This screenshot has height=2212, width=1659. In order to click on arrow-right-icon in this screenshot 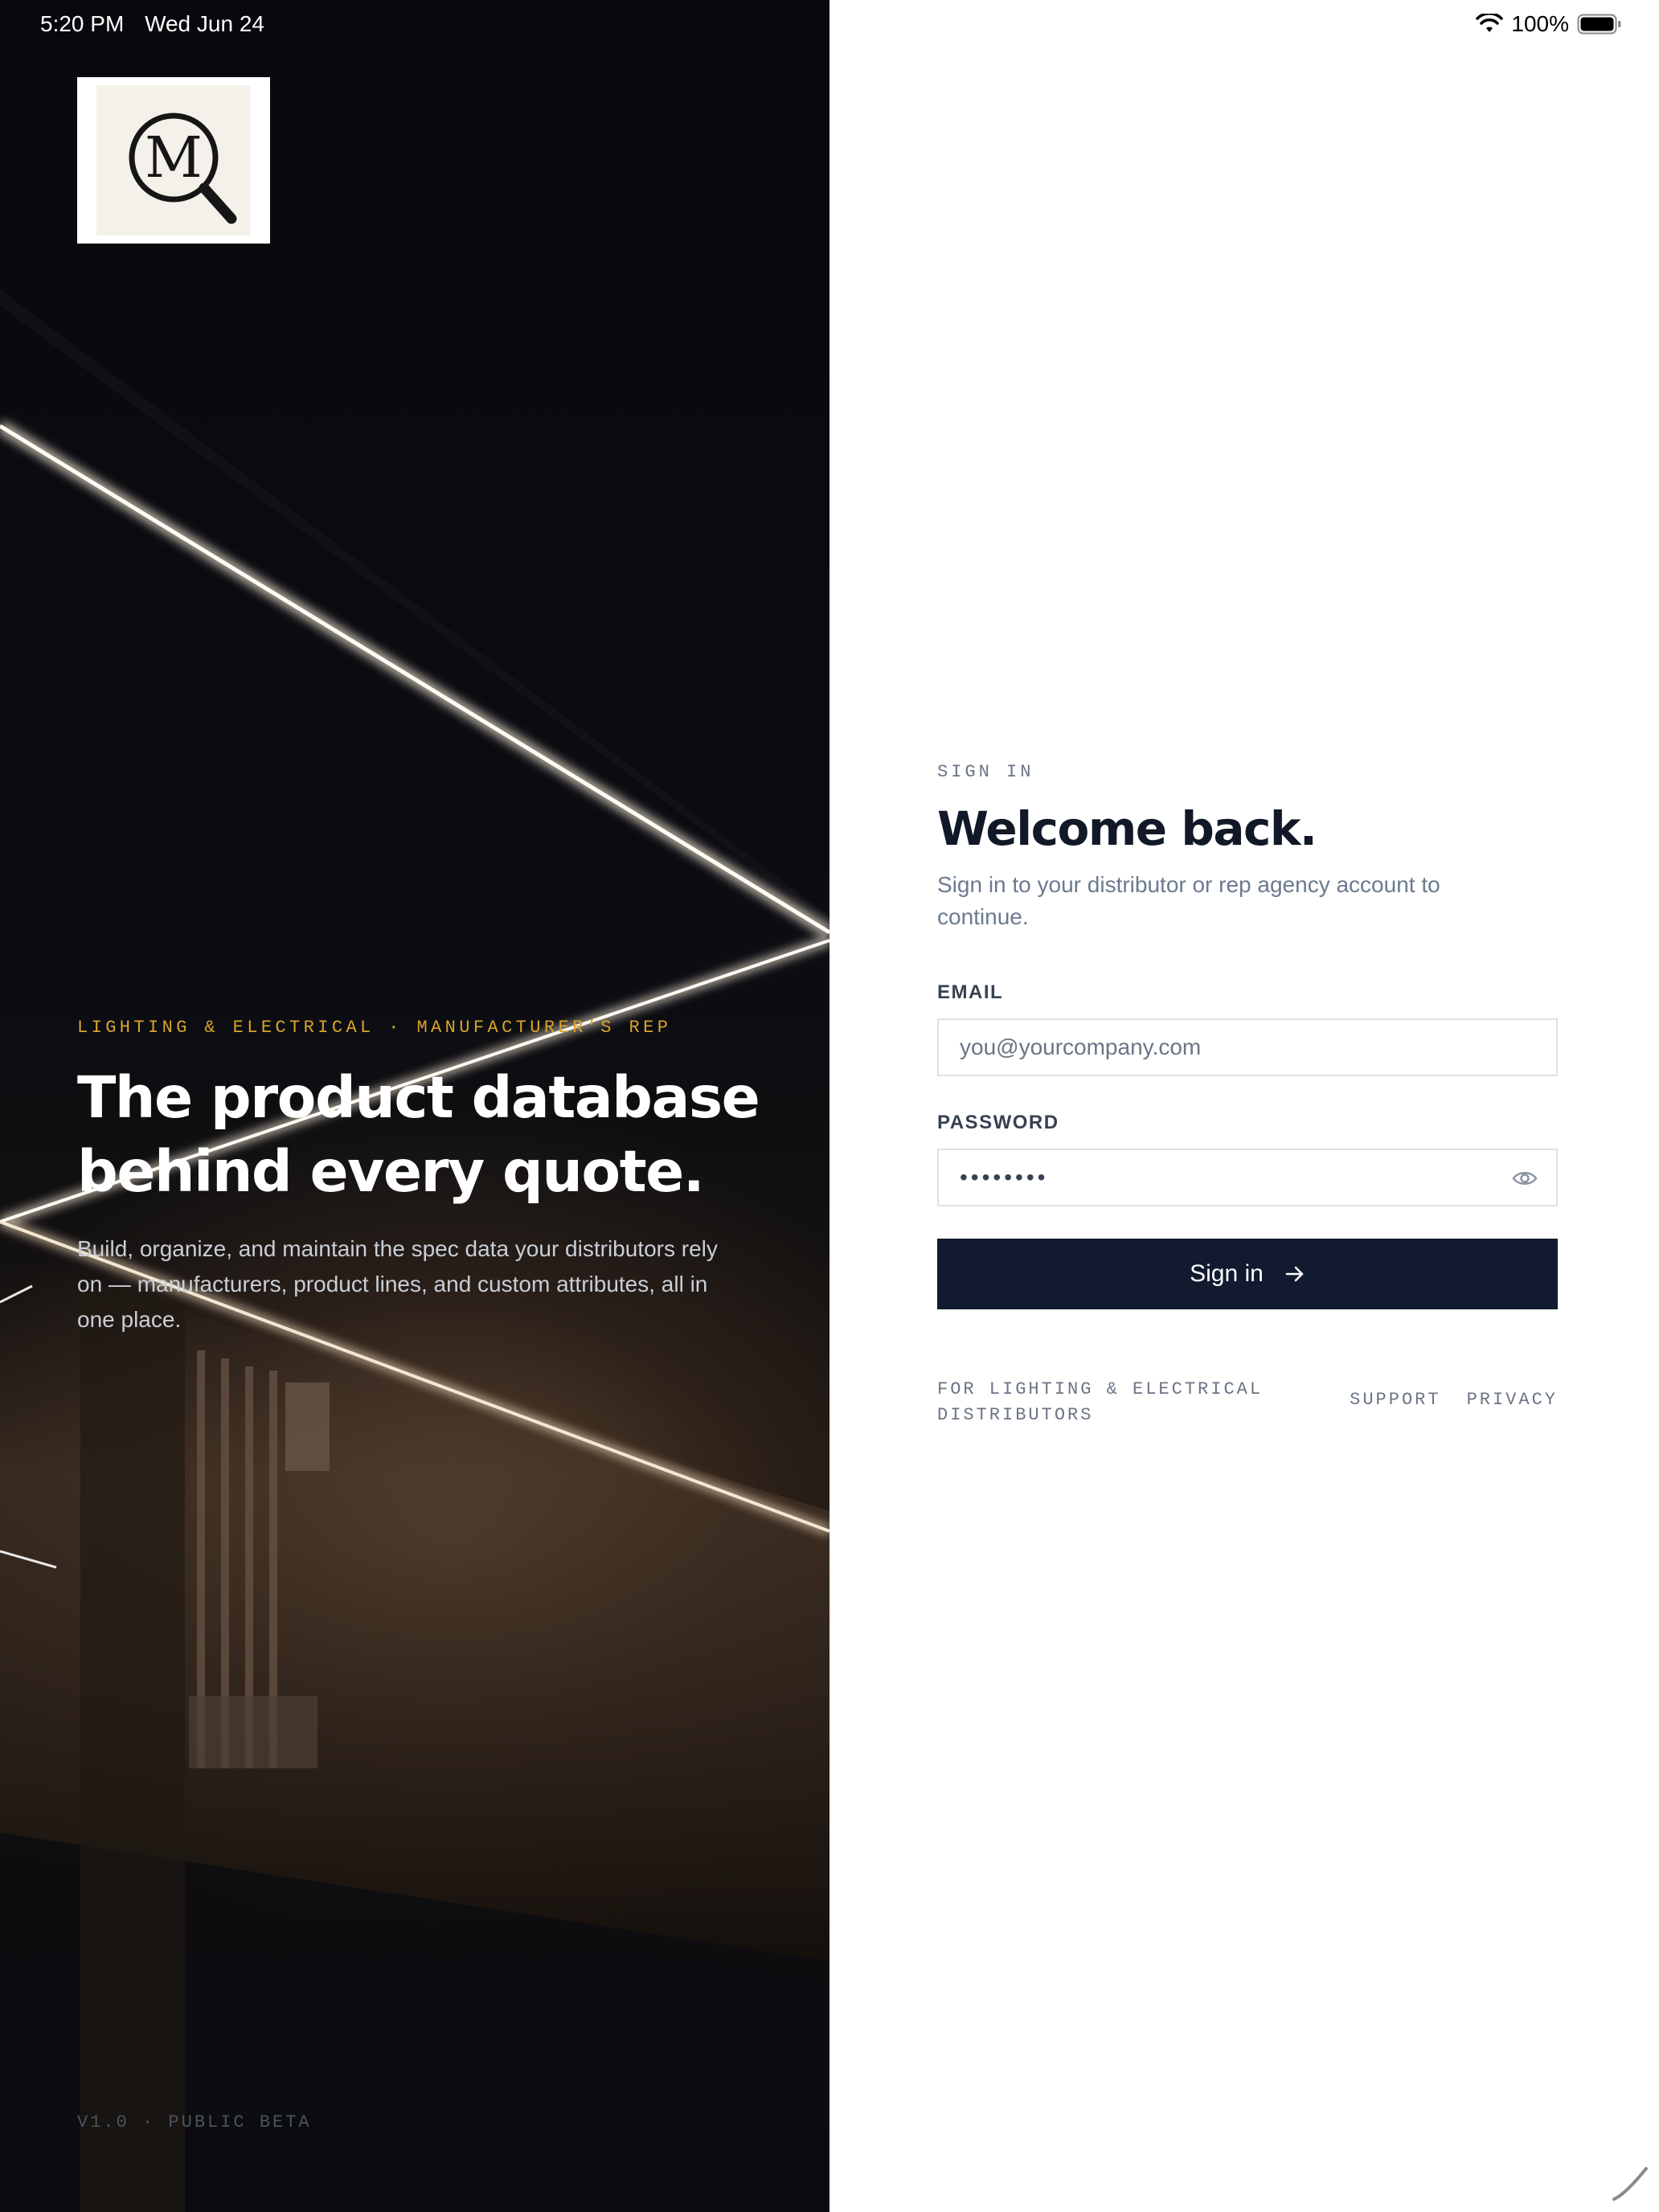, I will do `click(1294, 1274)`.